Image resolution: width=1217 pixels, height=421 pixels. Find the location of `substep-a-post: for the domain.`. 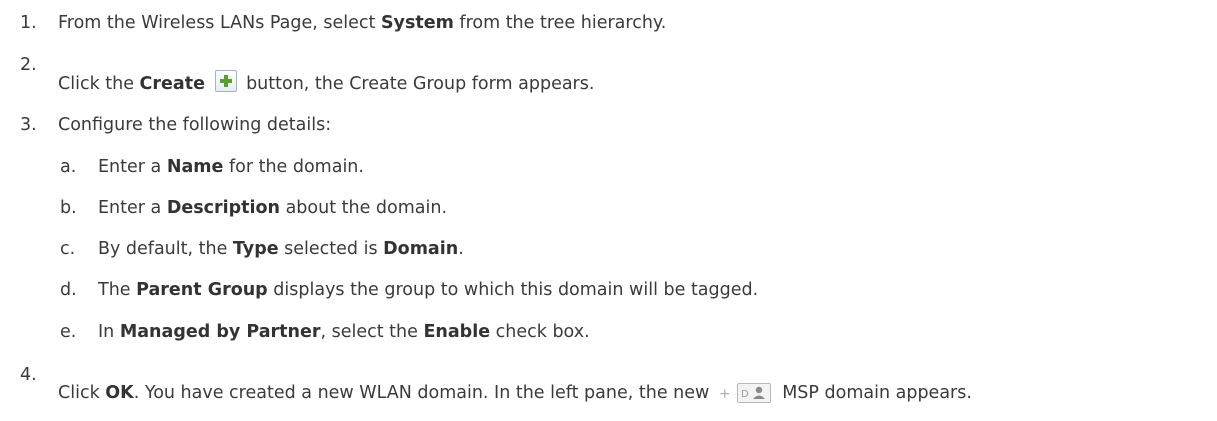

substep-a-post: for the domain. is located at coordinates (293, 167).